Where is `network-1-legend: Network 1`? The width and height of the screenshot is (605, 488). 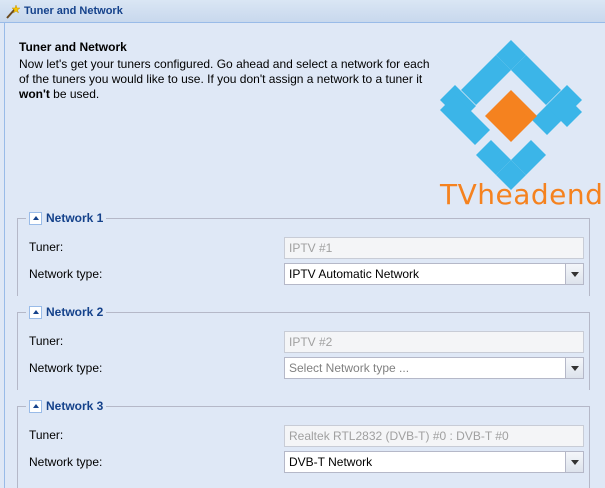 network-1-legend: Network 1 is located at coordinates (66, 218).